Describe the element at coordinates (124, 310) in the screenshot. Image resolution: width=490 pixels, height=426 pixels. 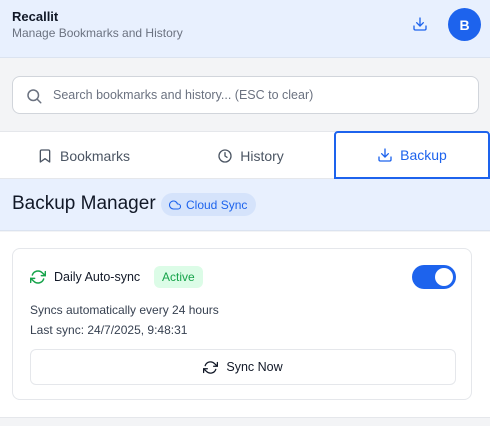
I see `auto-sync-description: Syncs automatically every 24 hours` at that location.